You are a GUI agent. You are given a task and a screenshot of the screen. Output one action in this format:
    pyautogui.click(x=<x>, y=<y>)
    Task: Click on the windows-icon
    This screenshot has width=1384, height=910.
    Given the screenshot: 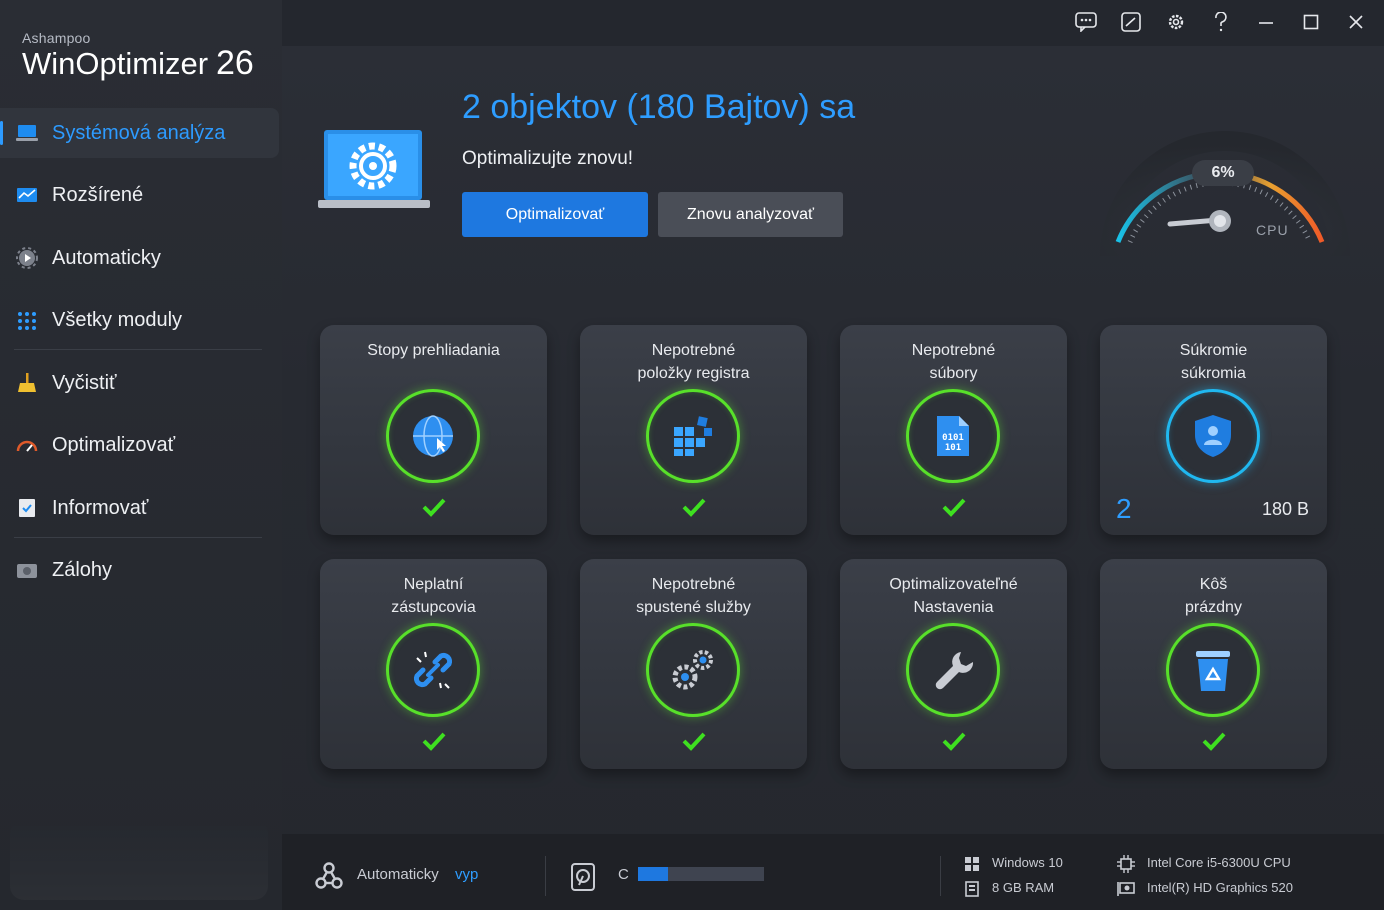 What is the action you would take?
    pyautogui.click(x=972, y=864)
    